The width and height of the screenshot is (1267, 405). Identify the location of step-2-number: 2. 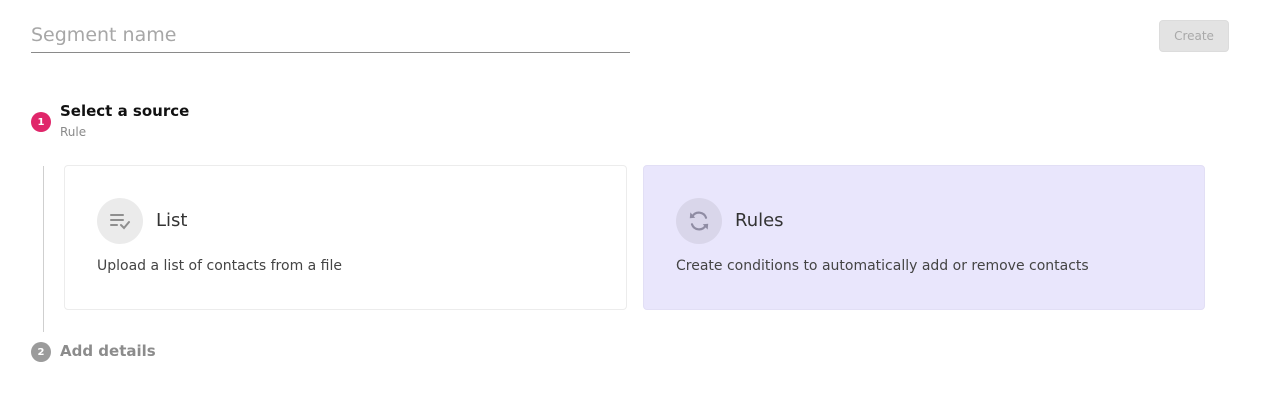
(41, 352).